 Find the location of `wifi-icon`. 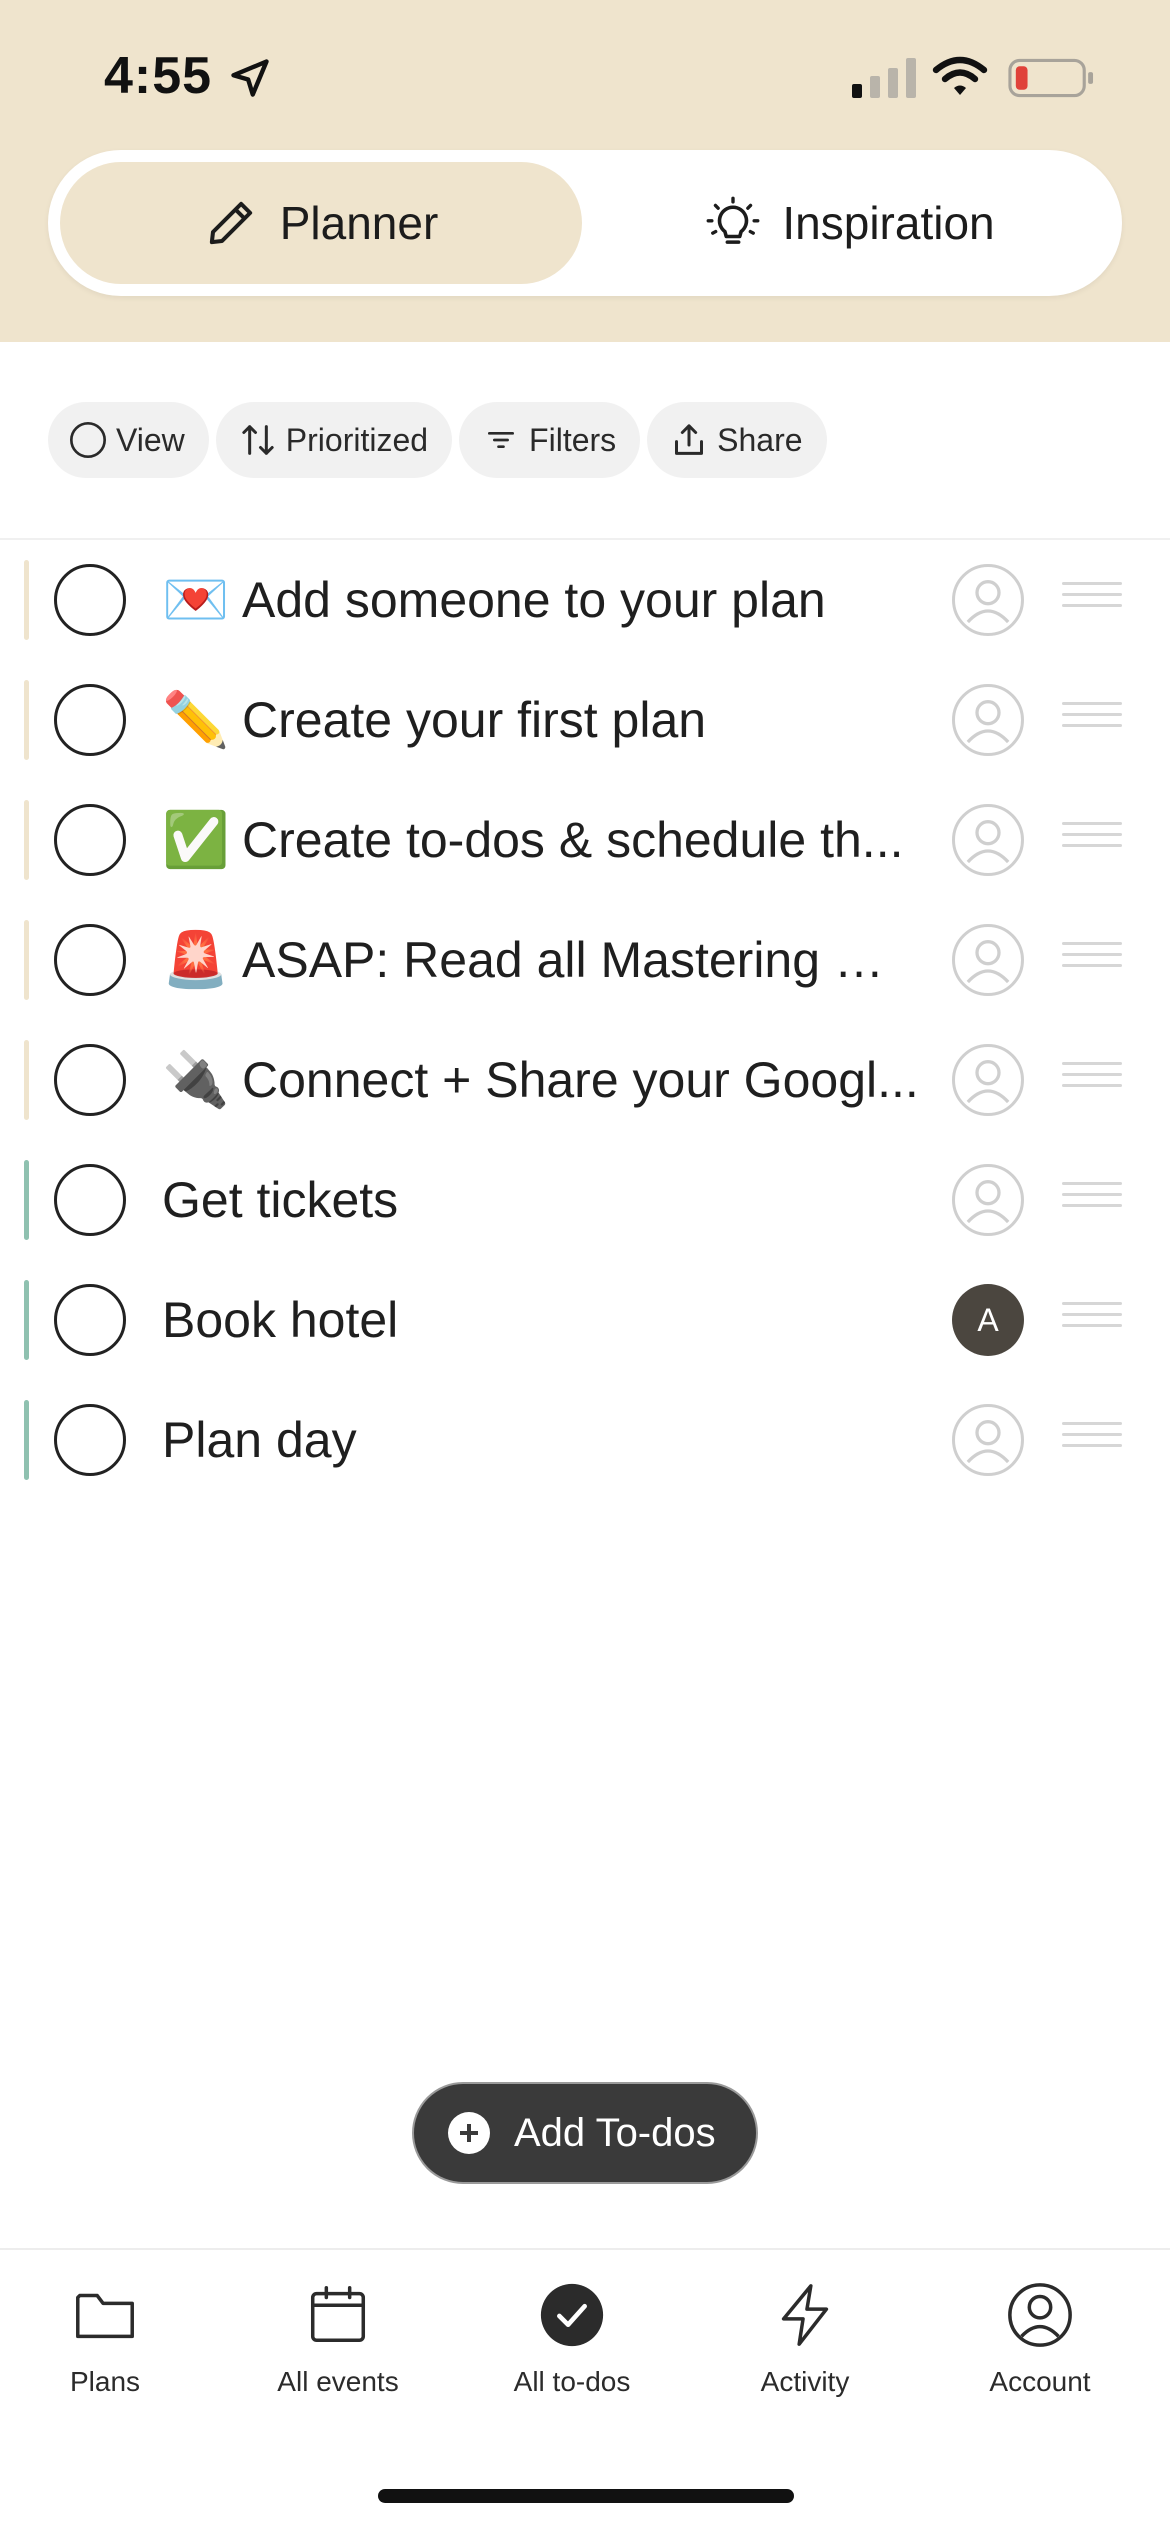

wifi-icon is located at coordinates (960, 75).